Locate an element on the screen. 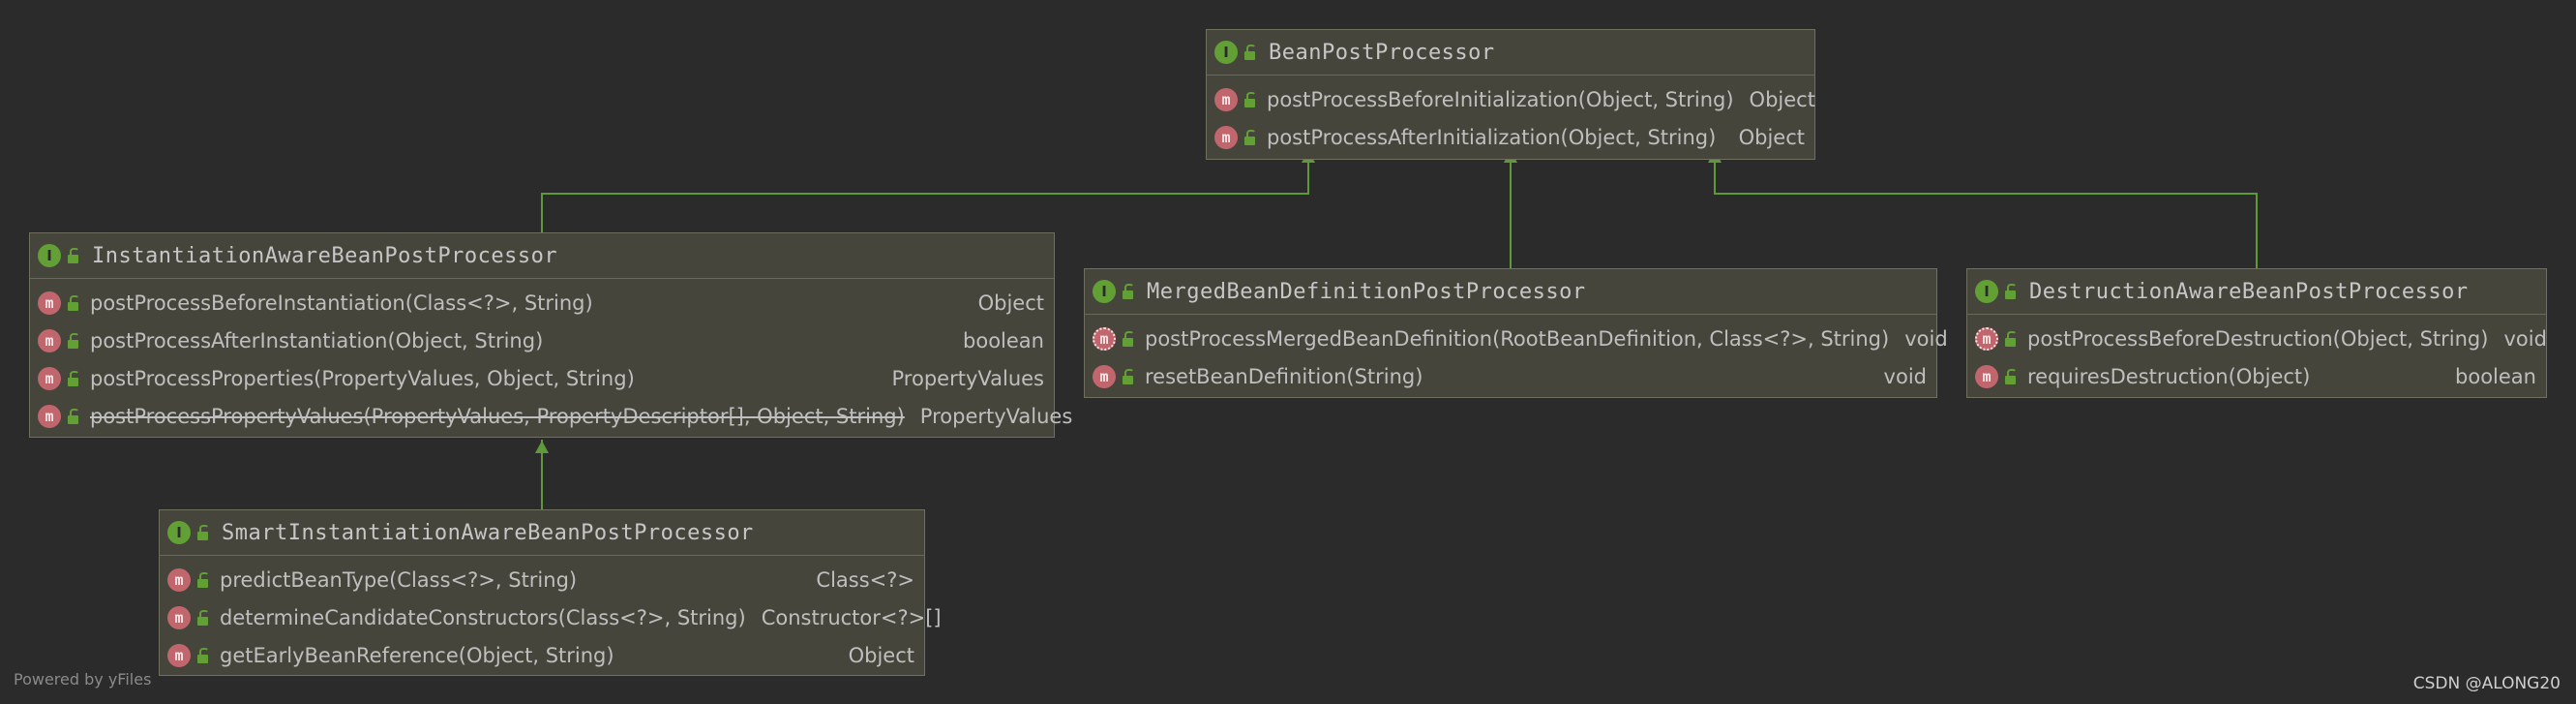 The width and height of the screenshot is (2576, 704). method-signature: resetBeanDefinition(String) is located at coordinates (1284, 376).